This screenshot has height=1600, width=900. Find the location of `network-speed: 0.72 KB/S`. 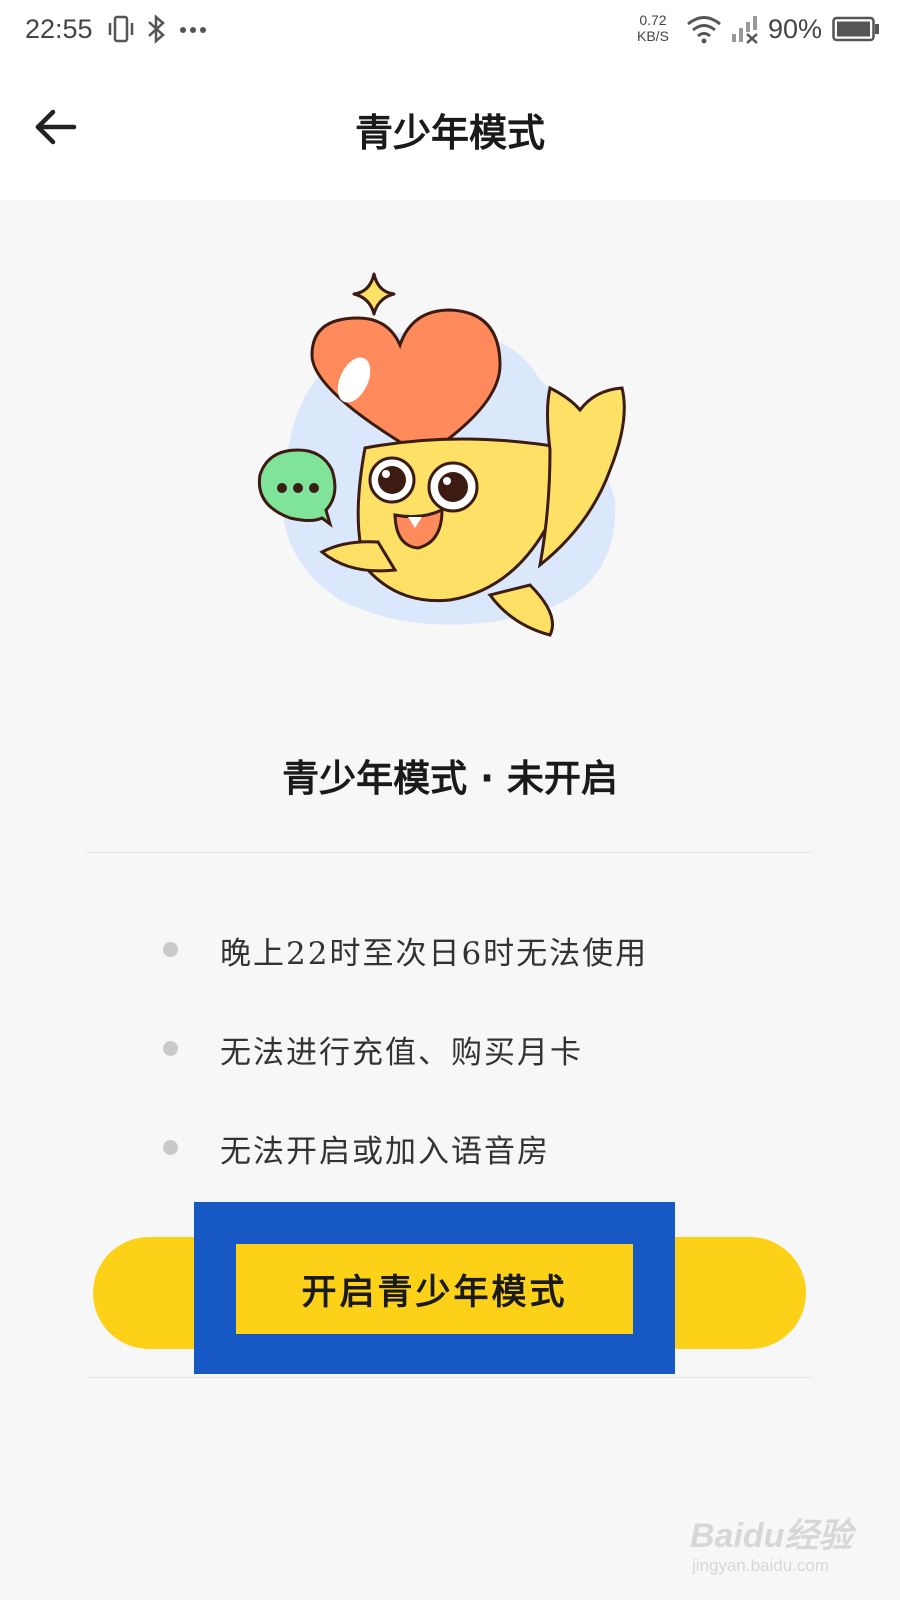

network-speed: 0.72 KB/S is located at coordinates (653, 28).